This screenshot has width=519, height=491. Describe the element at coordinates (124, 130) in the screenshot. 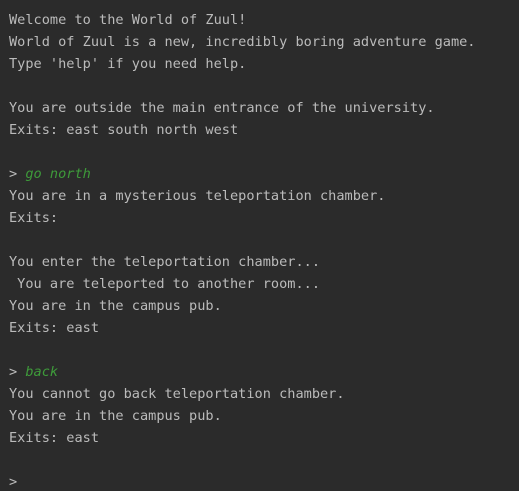

I see `exits-line: Exits: east south north west` at that location.